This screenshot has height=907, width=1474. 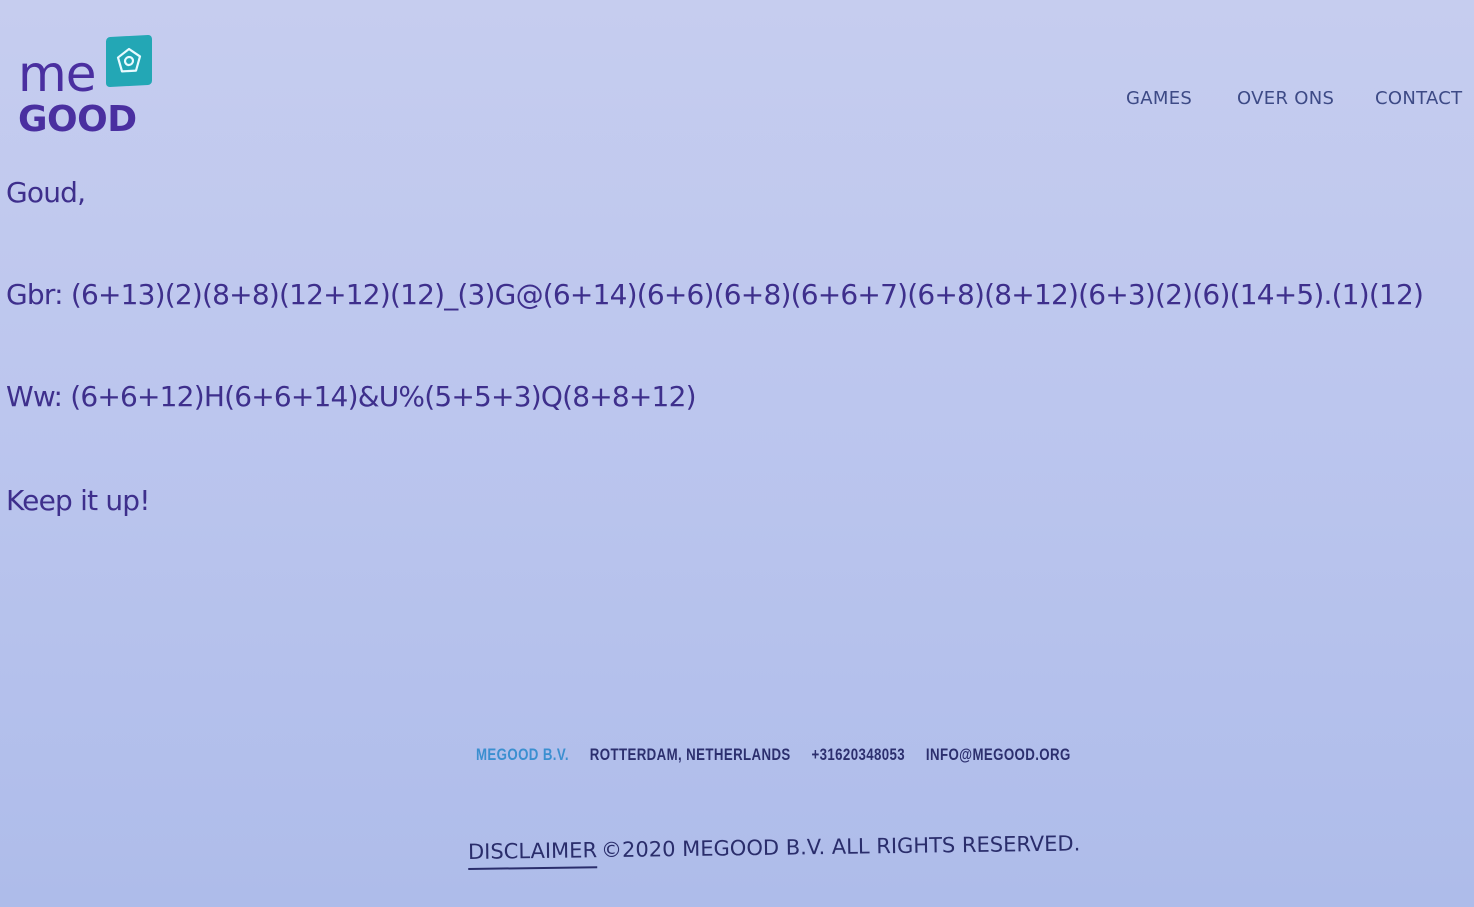 What do you see at coordinates (46, 192) in the screenshot?
I see `greeting-text: Goud,` at bounding box center [46, 192].